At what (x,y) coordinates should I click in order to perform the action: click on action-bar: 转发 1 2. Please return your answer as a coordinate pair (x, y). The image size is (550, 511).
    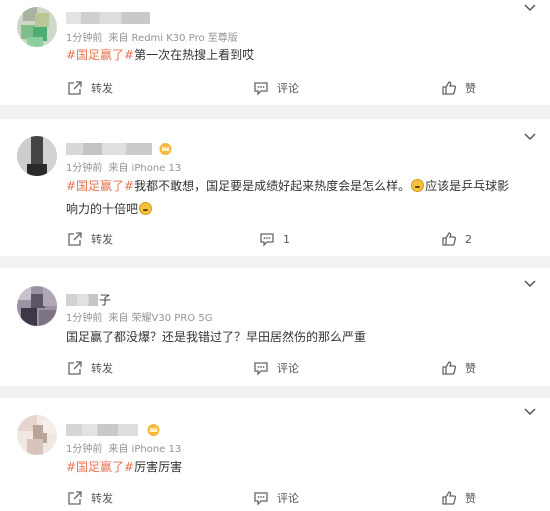
    Looking at the image, I should click on (275, 240).